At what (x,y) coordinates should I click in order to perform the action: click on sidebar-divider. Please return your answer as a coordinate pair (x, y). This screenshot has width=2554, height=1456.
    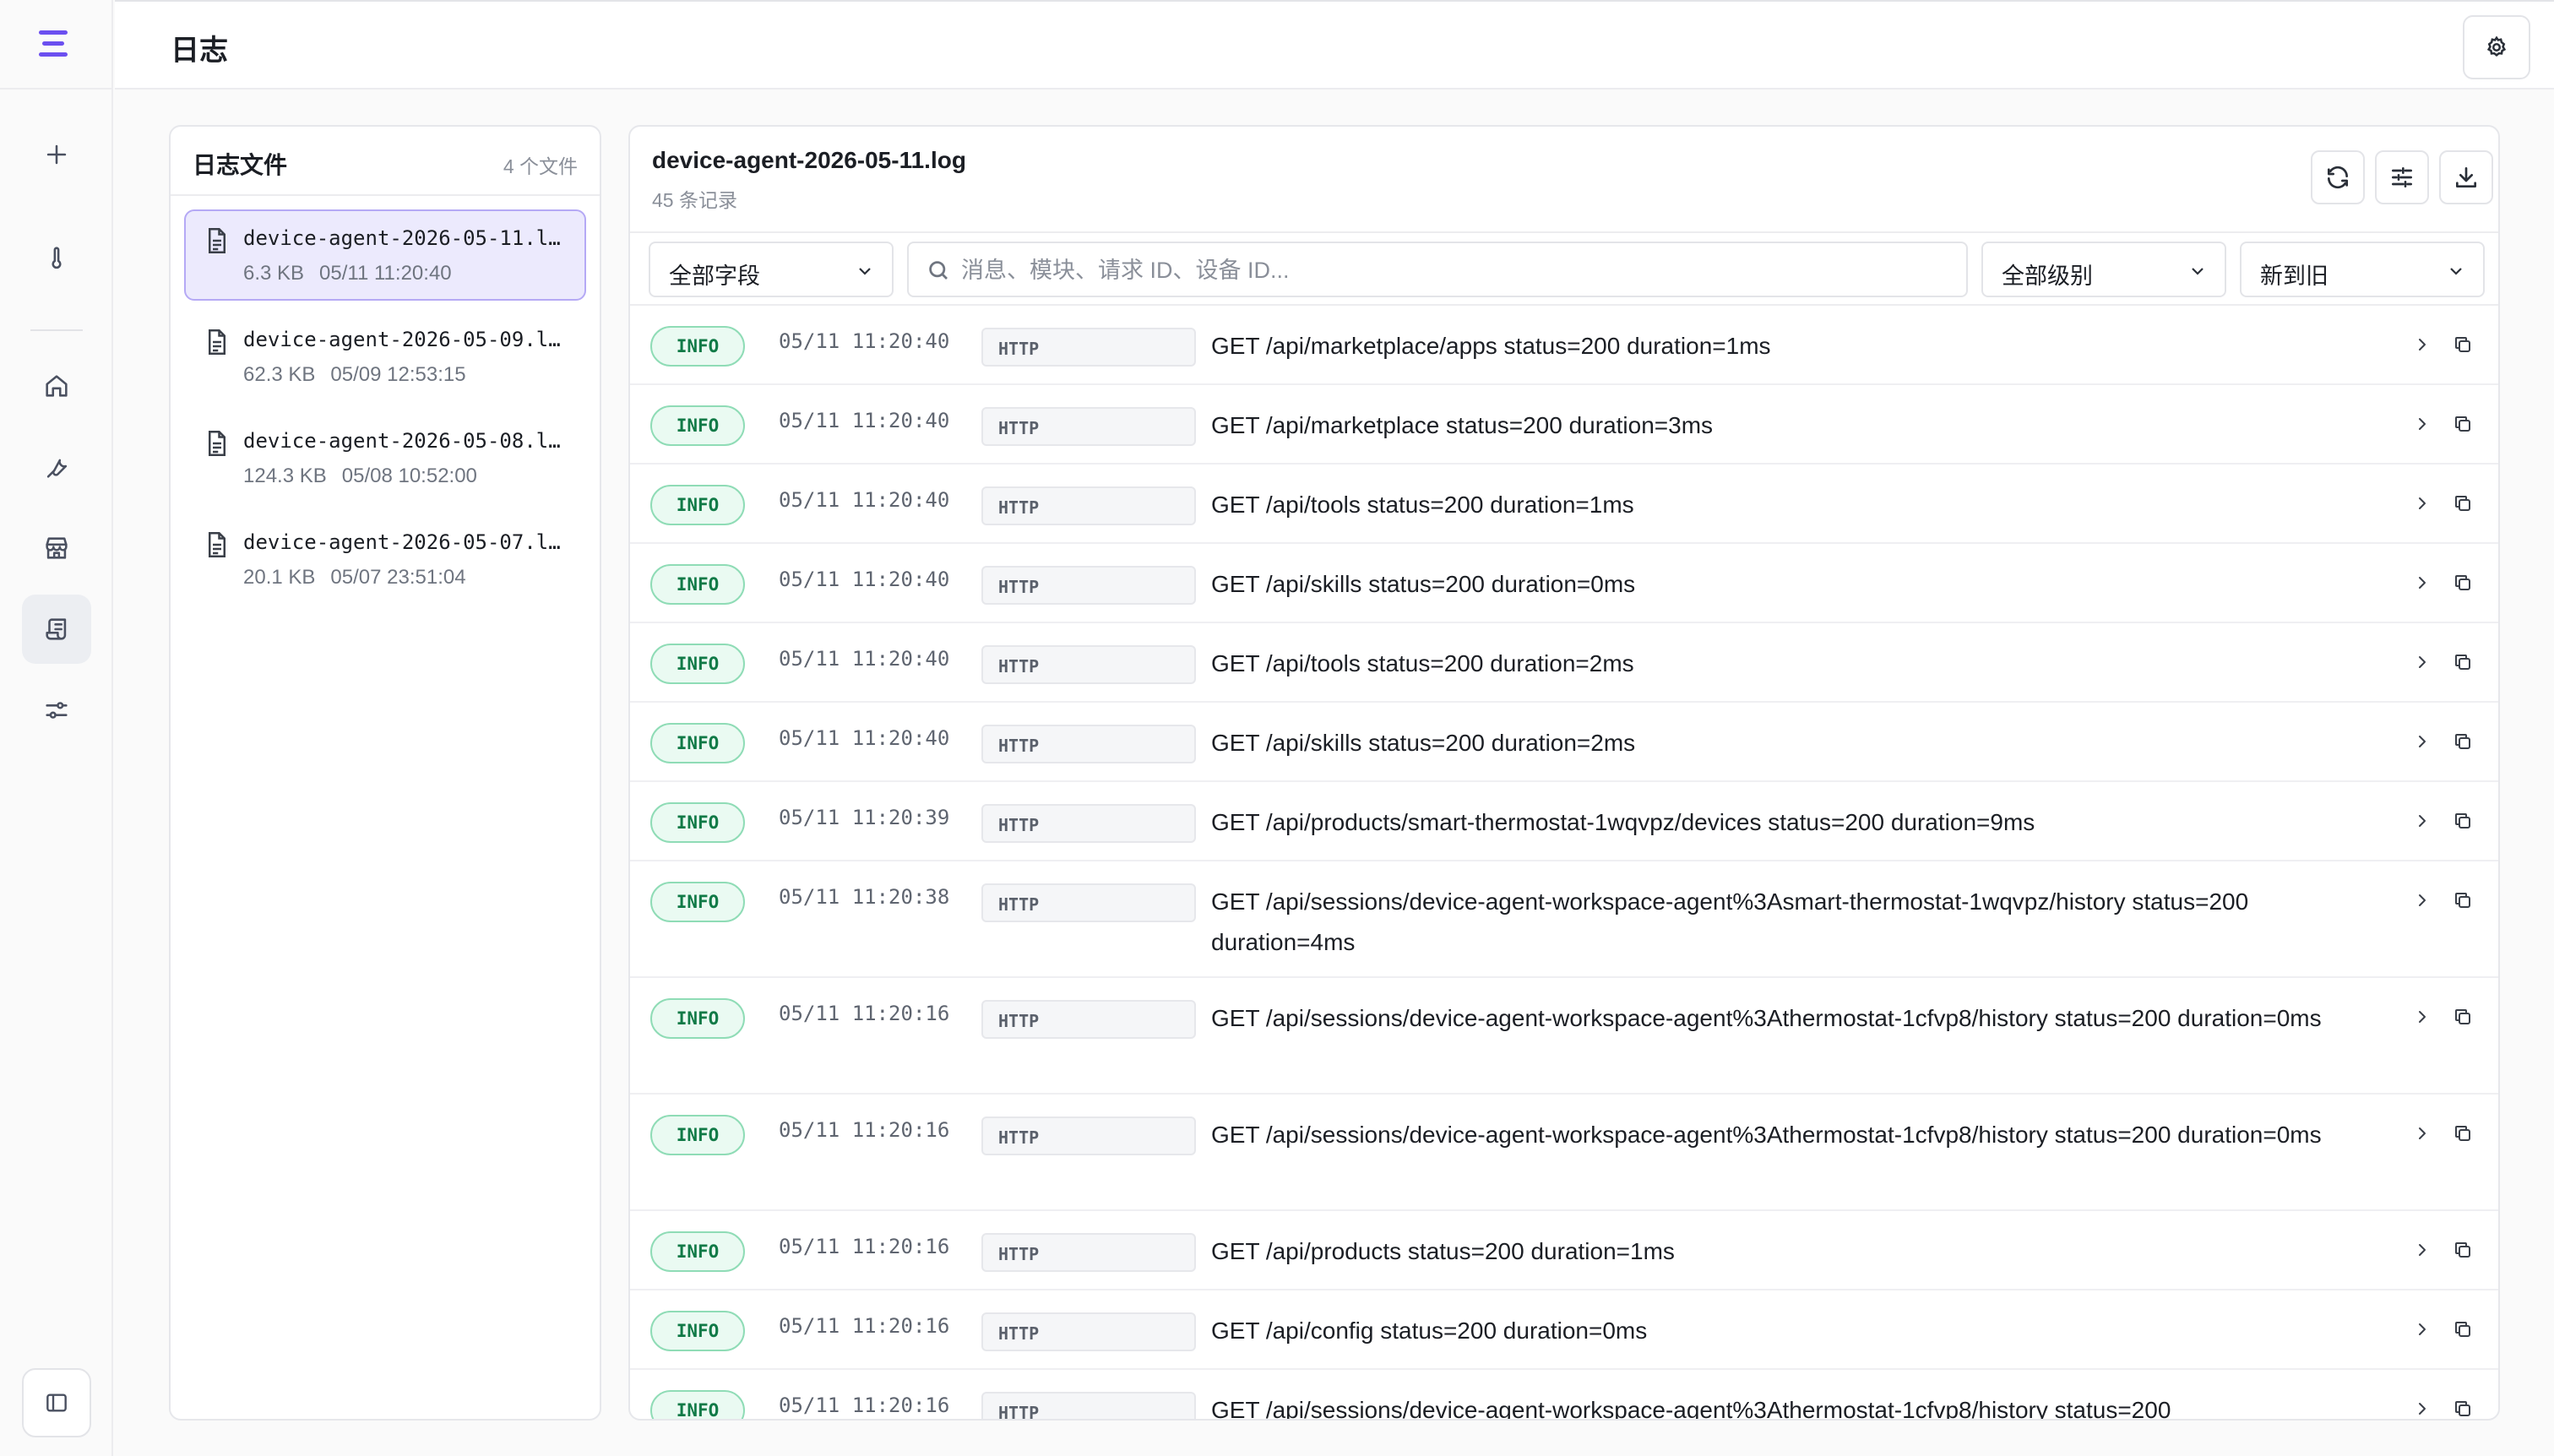
    Looking at the image, I should click on (56, 89).